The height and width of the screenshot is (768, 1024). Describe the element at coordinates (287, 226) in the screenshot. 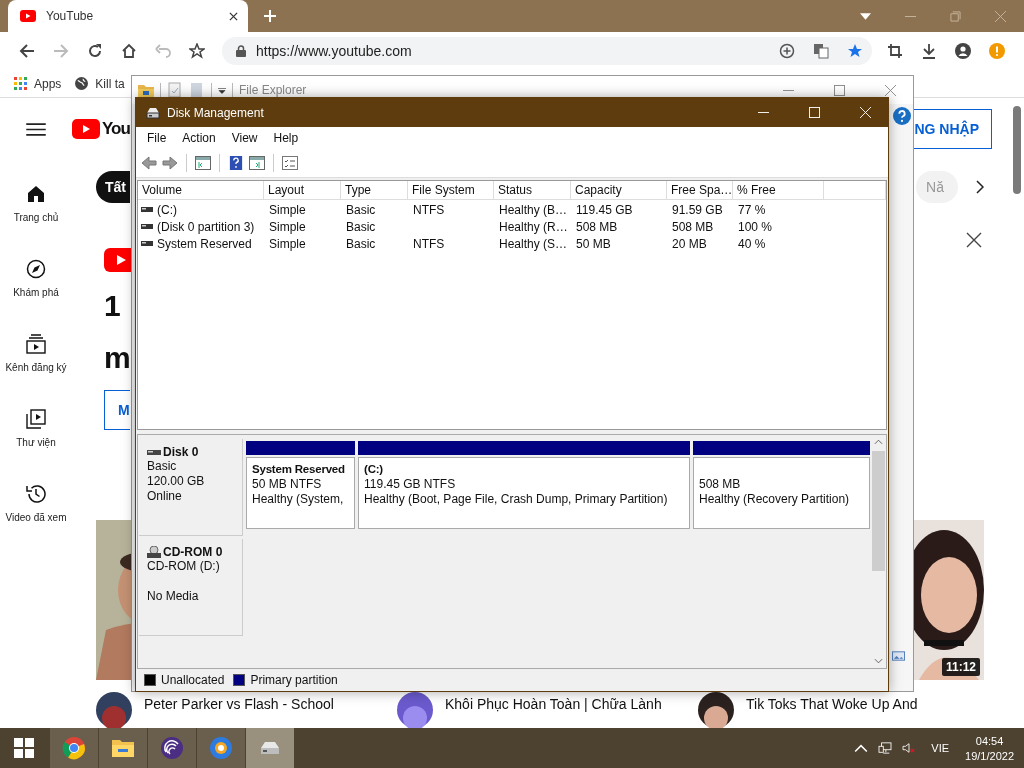

I see `table-cell-text: Simple` at that location.